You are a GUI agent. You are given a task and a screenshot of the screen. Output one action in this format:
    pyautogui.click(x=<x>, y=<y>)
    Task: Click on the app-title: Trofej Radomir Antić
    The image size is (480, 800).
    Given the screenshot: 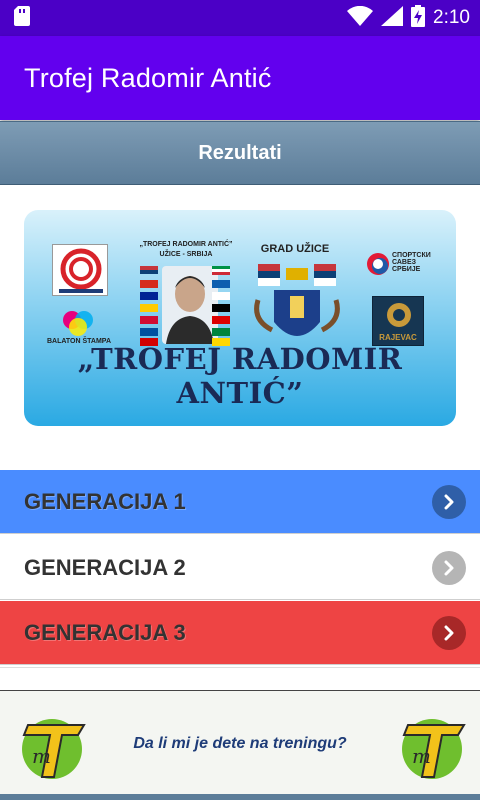 What is the action you would take?
    pyautogui.click(x=148, y=77)
    